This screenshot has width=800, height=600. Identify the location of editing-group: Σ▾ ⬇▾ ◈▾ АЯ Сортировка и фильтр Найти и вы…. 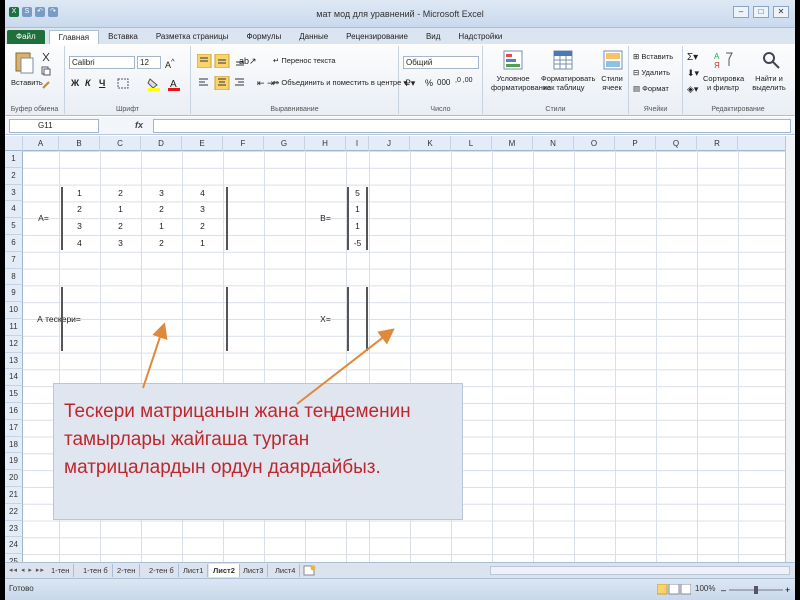
(738, 80).